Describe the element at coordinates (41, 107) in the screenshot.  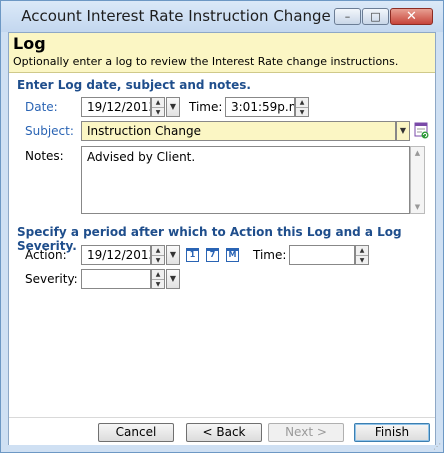
I see `date-label: Date:` at that location.